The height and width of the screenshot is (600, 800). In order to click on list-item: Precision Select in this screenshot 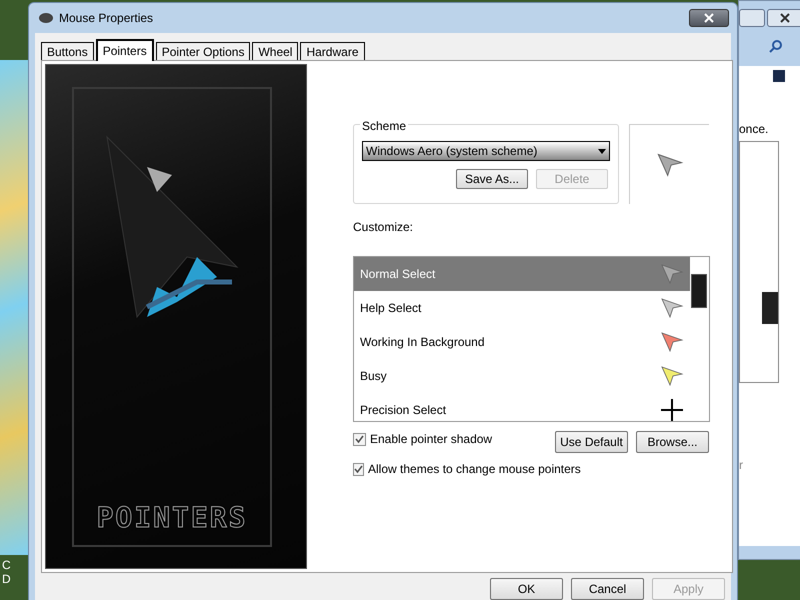, I will do `click(522, 407)`.